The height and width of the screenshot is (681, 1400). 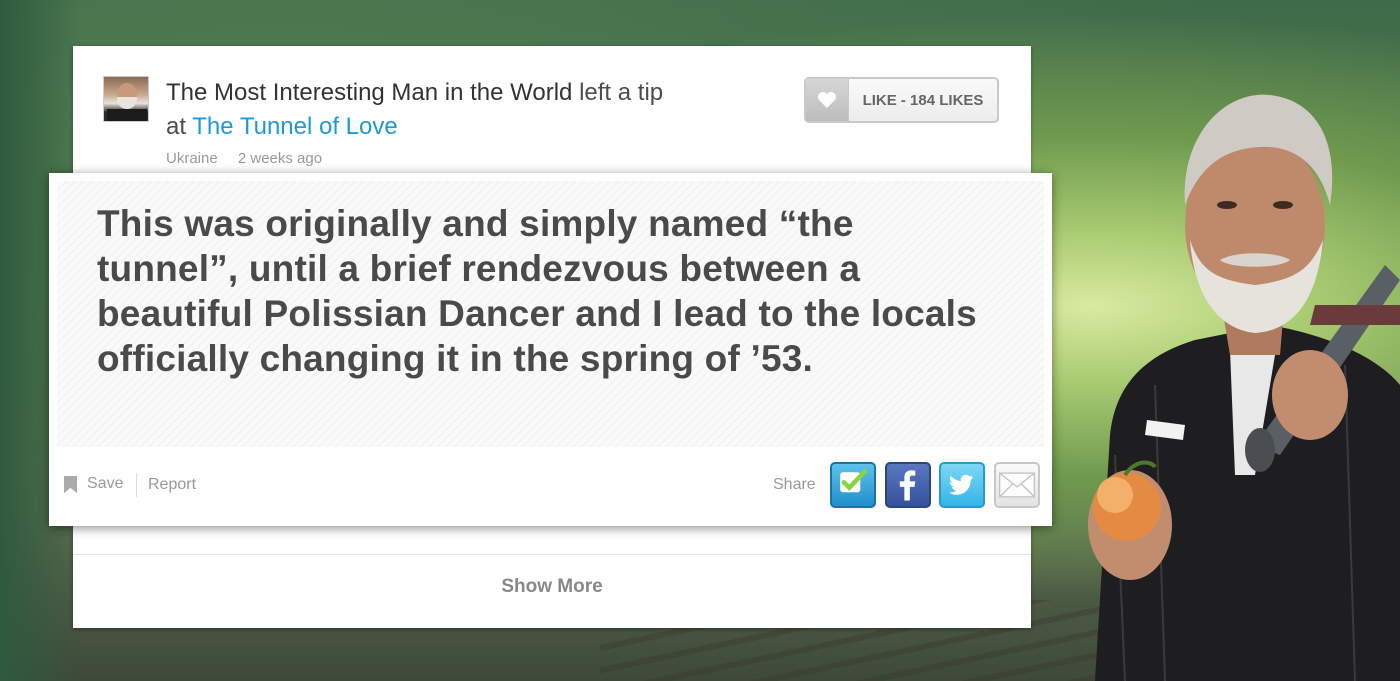 What do you see at coordinates (192, 158) in the screenshot?
I see `location-link: Ukraine` at bounding box center [192, 158].